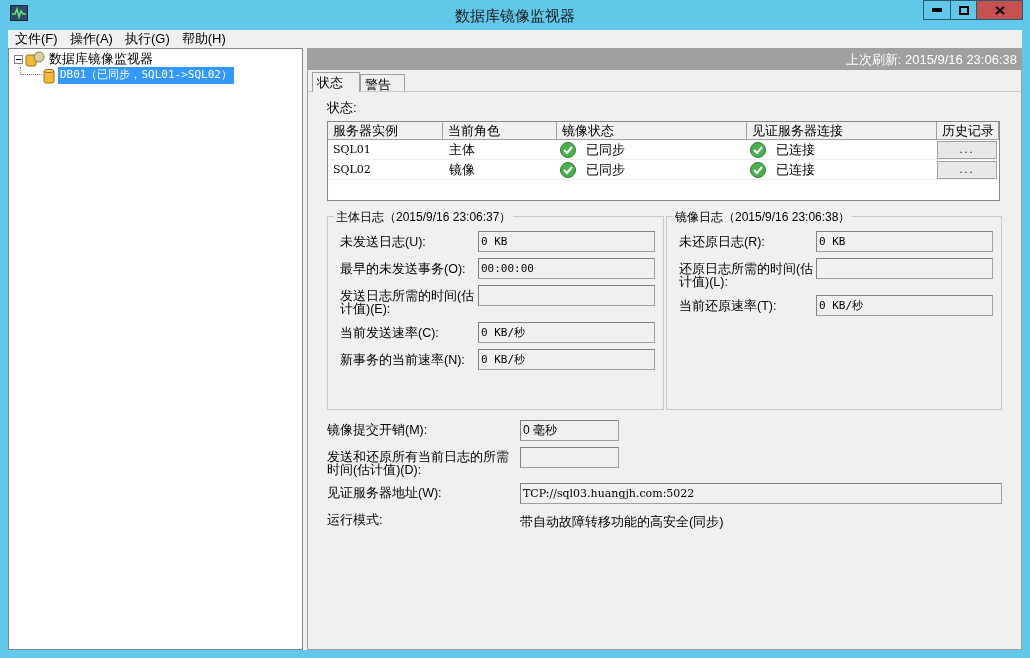 Image resolution: width=1030 pixels, height=658 pixels. What do you see at coordinates (763, 217) in the screenshot?
I see `group-title: 镜像日志（2015/9/16 23:06:38）` at bounding box center [763, 217].